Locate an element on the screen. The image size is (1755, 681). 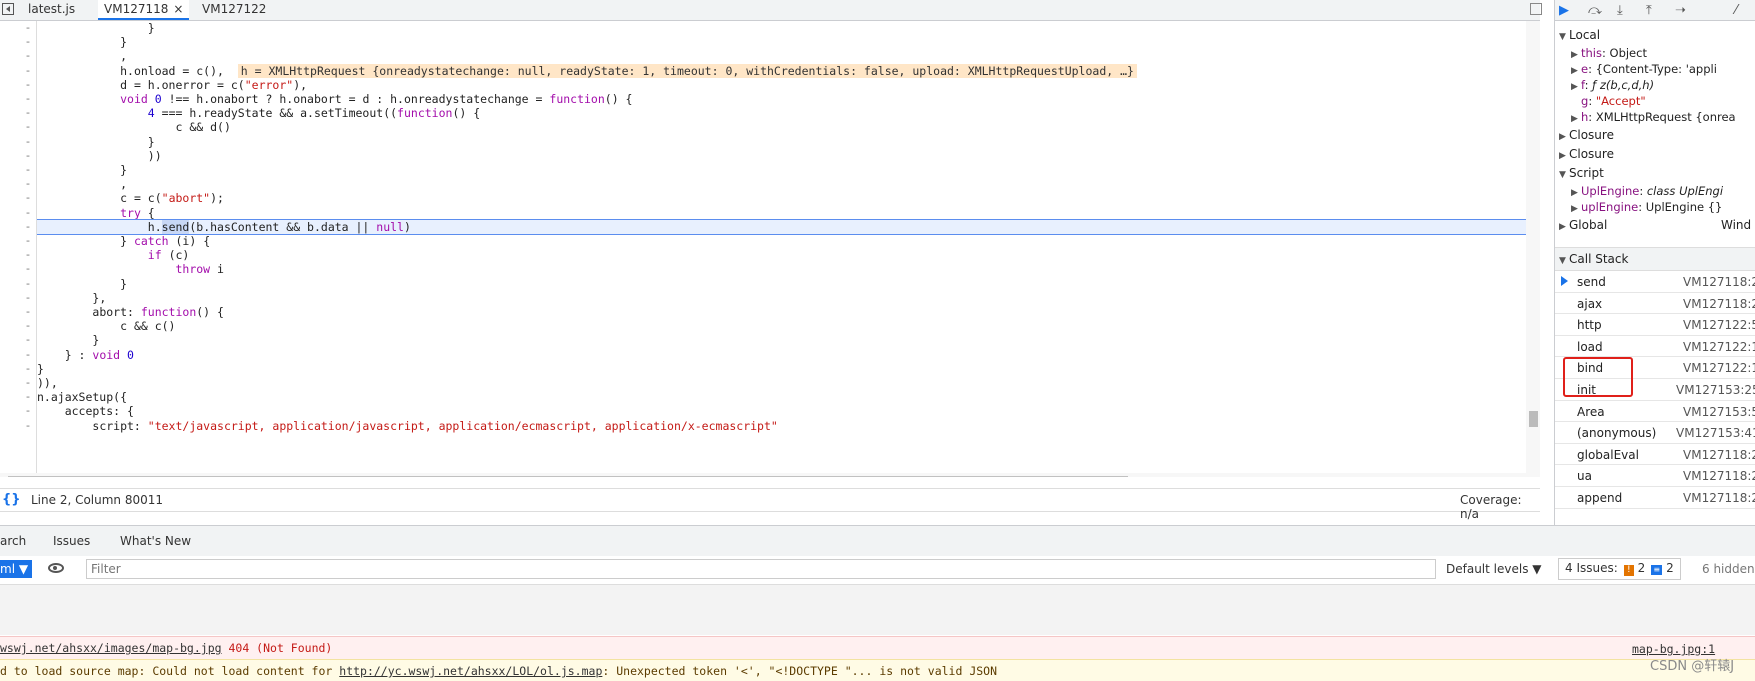
tab-issues: Issues is located at coordinates (71, 541).